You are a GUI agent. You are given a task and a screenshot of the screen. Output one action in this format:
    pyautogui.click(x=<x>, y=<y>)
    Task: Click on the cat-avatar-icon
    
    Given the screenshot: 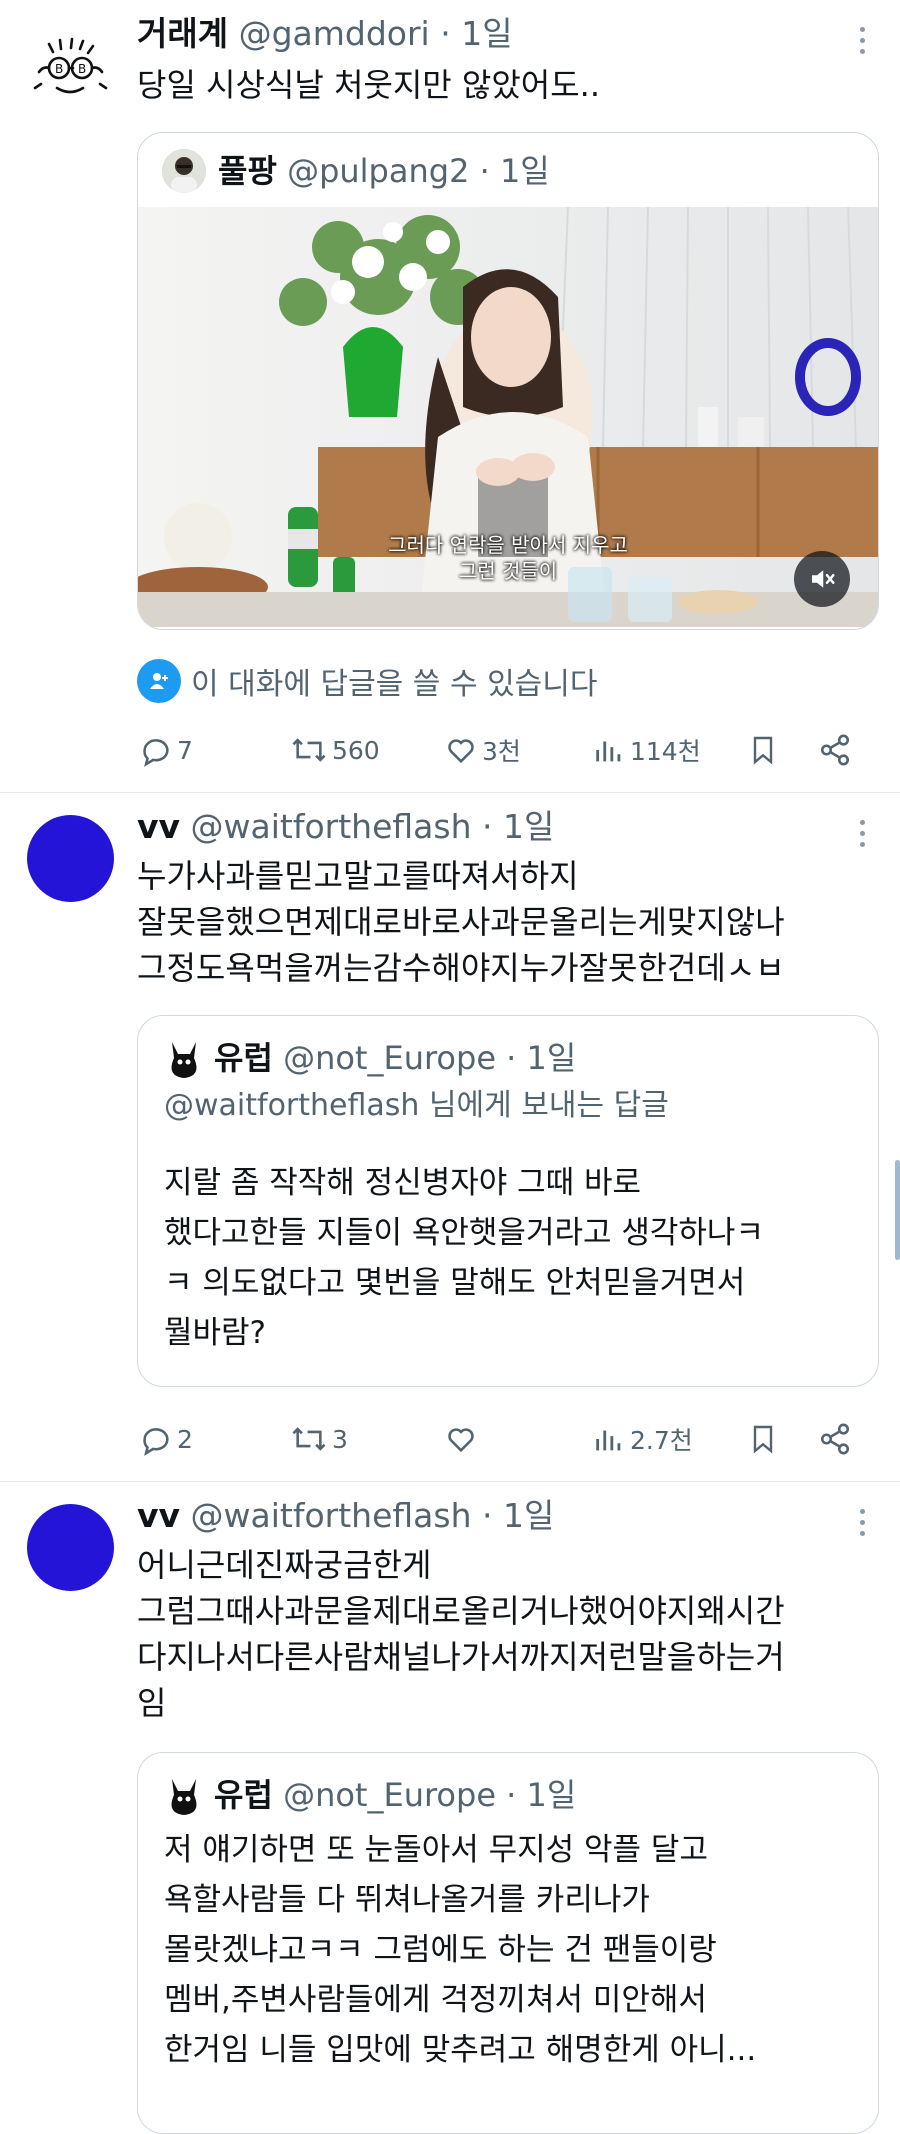 What is the action you would take?
    pyautogui.click(x=184, y=1795)
    